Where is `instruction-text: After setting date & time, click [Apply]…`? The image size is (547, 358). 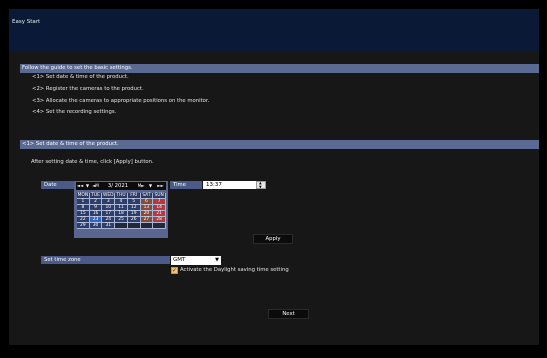 instruction-text: After setting date & time, click [Apply]… is located at coordinates (92, 162).